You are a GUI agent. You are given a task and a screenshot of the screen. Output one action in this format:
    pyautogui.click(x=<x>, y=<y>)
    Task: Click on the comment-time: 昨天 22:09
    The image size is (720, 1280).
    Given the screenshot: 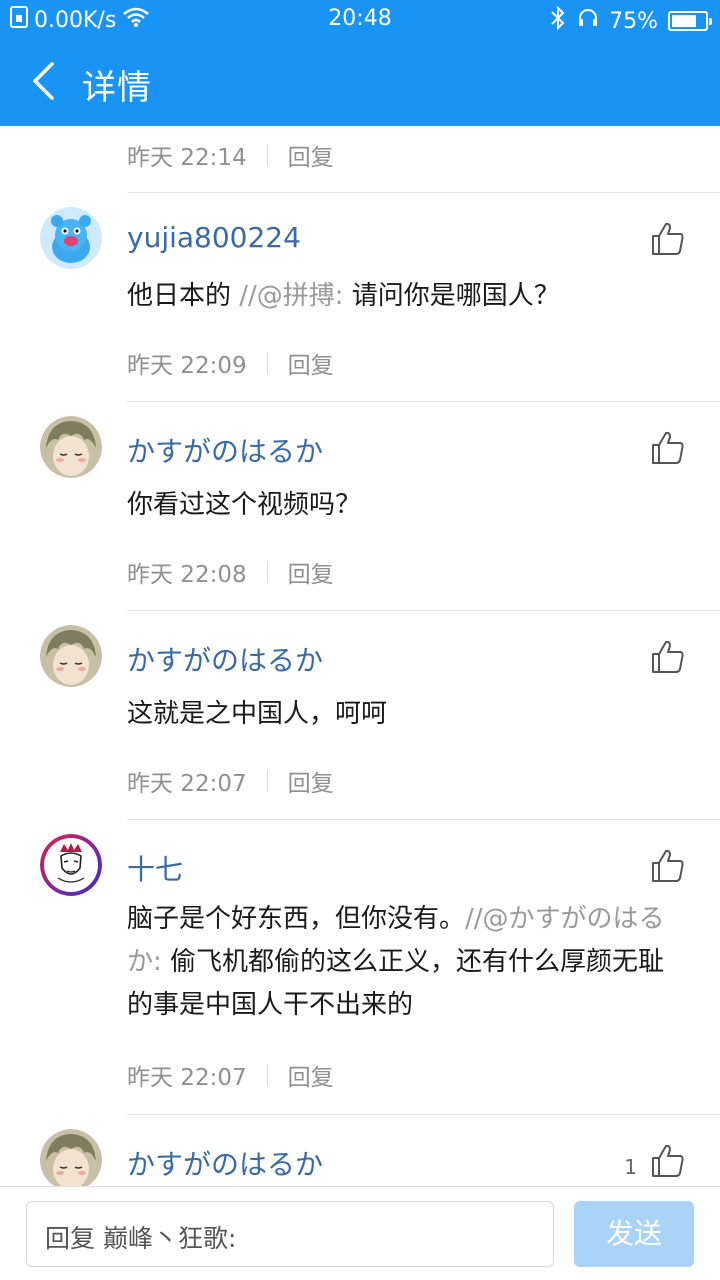 What is the action you would take?
    pyautogui.click(x=187, y=366)
    